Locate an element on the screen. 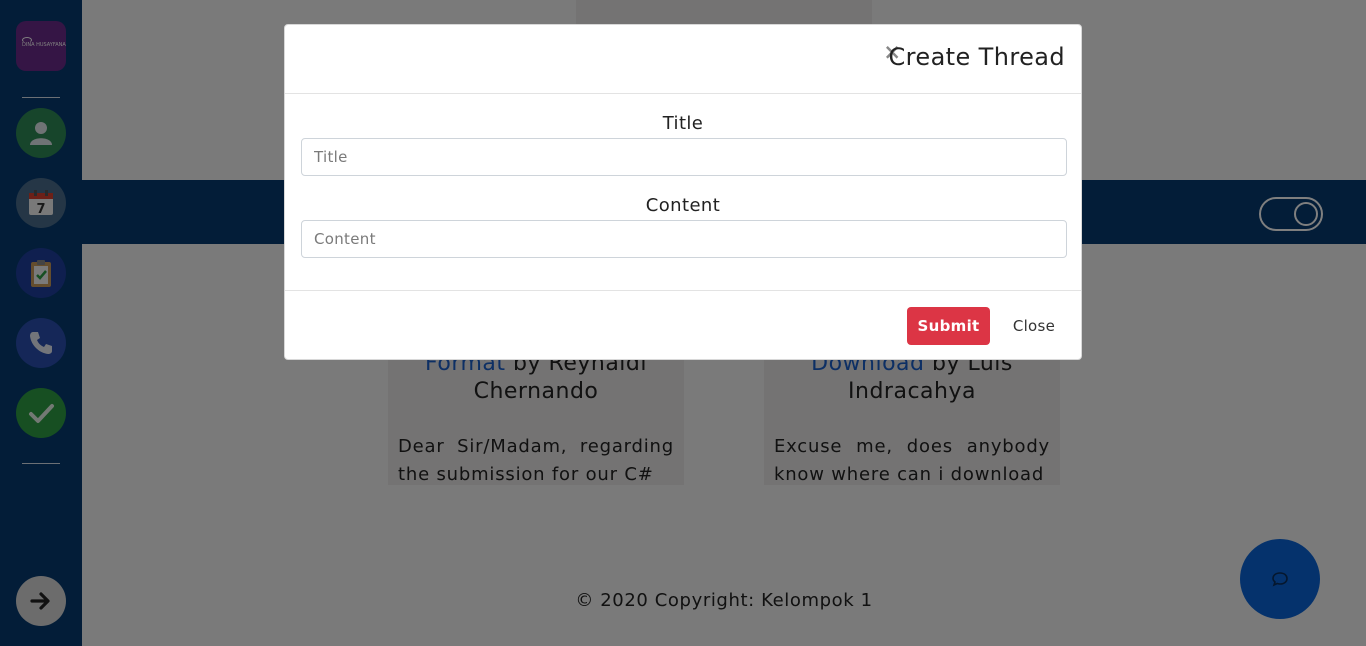 Image resolution: width=1366 pixels, height=646 pixels. submit-button: Submit is located at coordinates (948, 326).